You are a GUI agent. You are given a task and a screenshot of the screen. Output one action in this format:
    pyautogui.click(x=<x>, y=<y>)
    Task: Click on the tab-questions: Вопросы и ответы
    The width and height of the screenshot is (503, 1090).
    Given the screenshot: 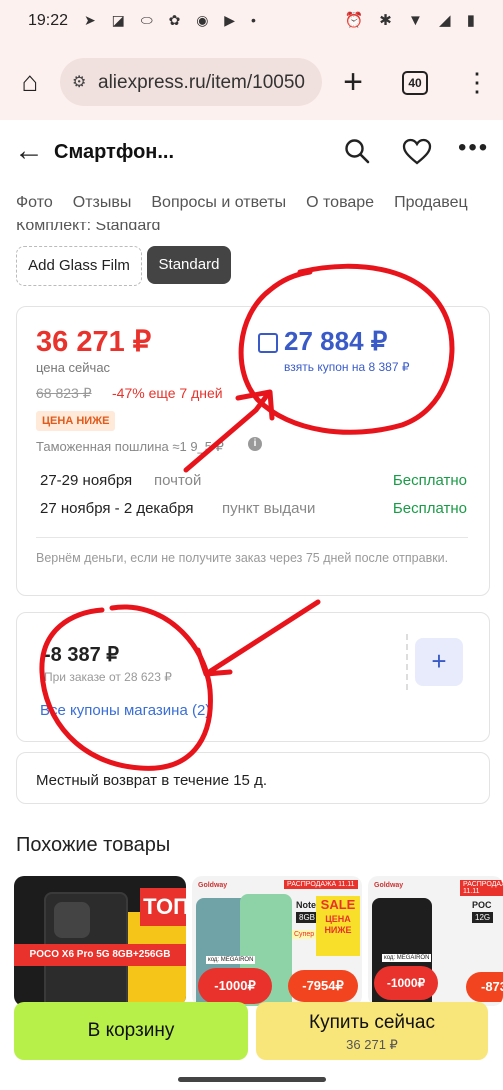 What is the action you would take?
    pyautogui.click(x=218, y=206)
    